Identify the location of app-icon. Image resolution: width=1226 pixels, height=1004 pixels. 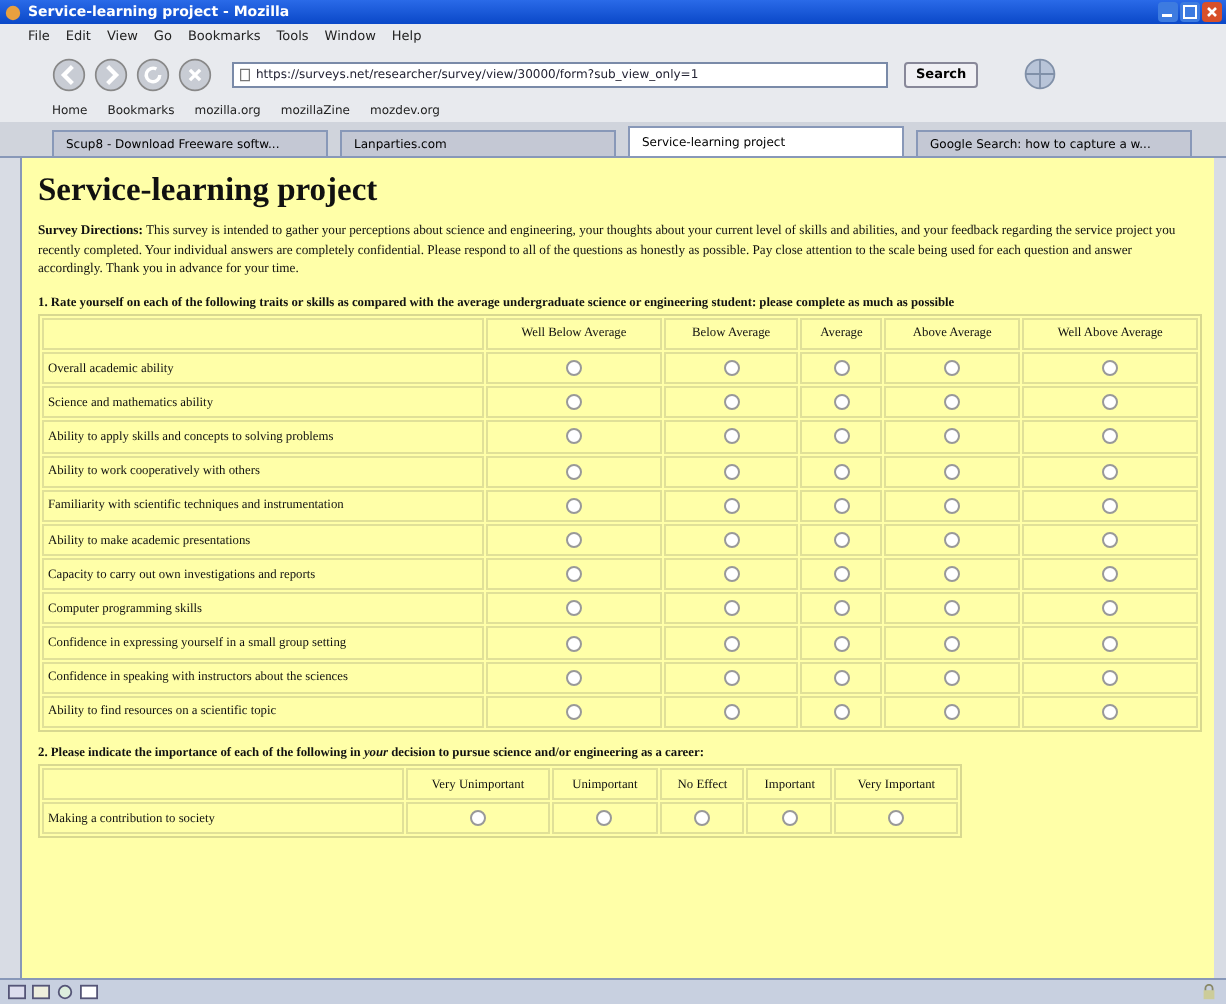
(13, 12).